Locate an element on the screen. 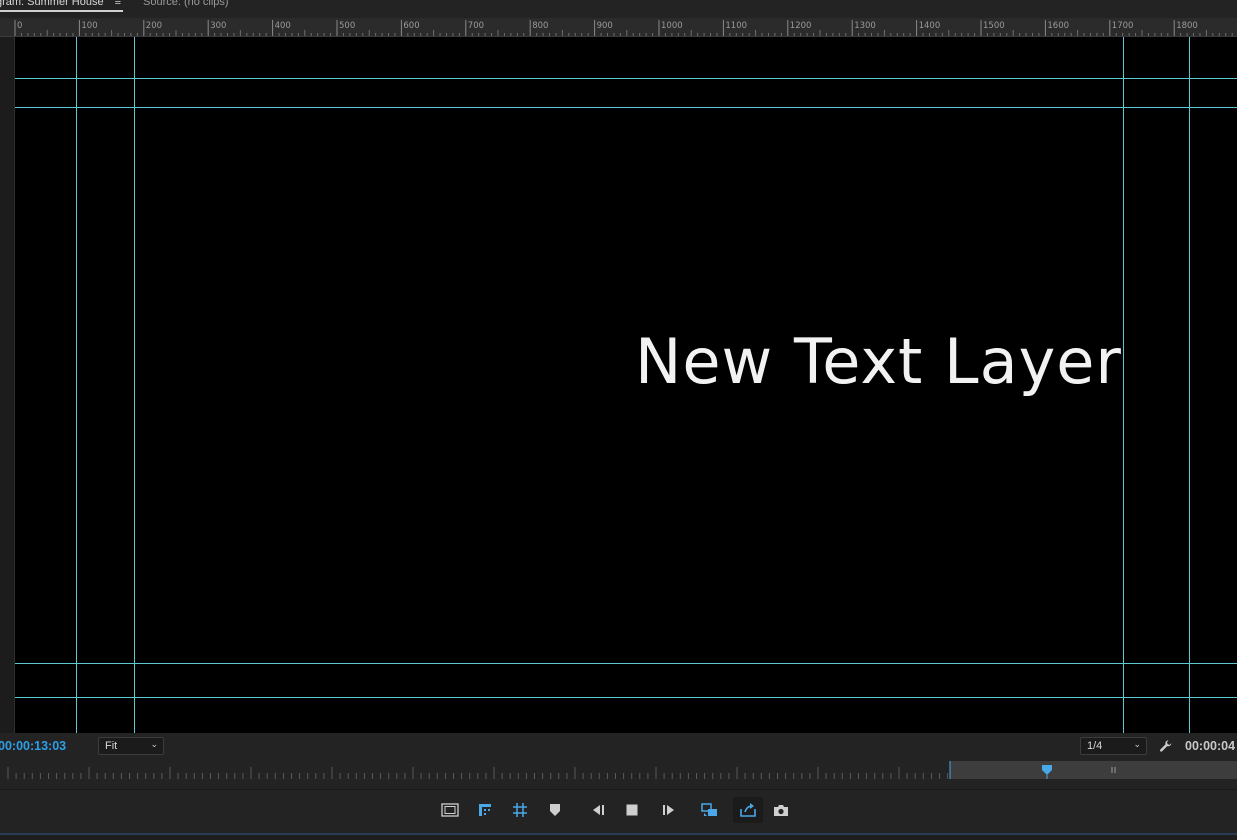 This screenshot has height=840, width=1237. tab-source-monitor: Source: (no clips) is located at coordinates (186, 6).